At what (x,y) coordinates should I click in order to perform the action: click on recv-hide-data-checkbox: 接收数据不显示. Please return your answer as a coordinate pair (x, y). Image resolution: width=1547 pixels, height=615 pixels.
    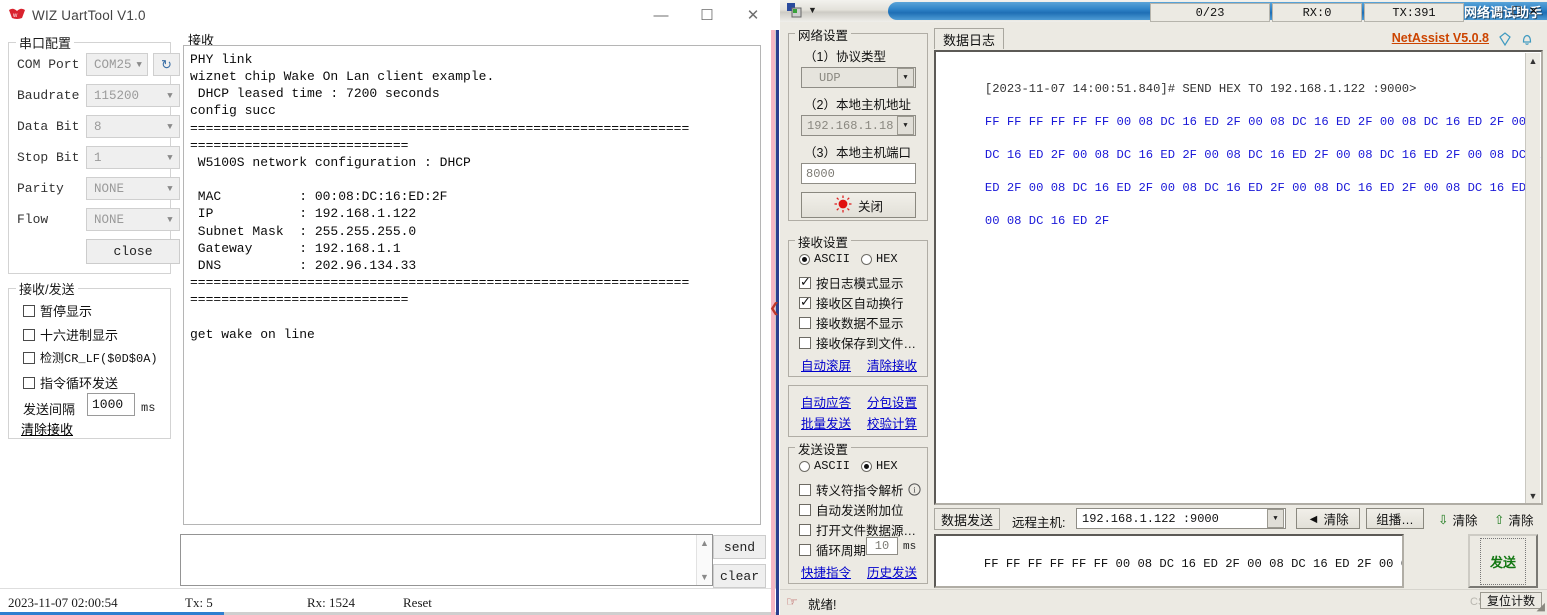
    Looking at the image, I should click on (851, 322).